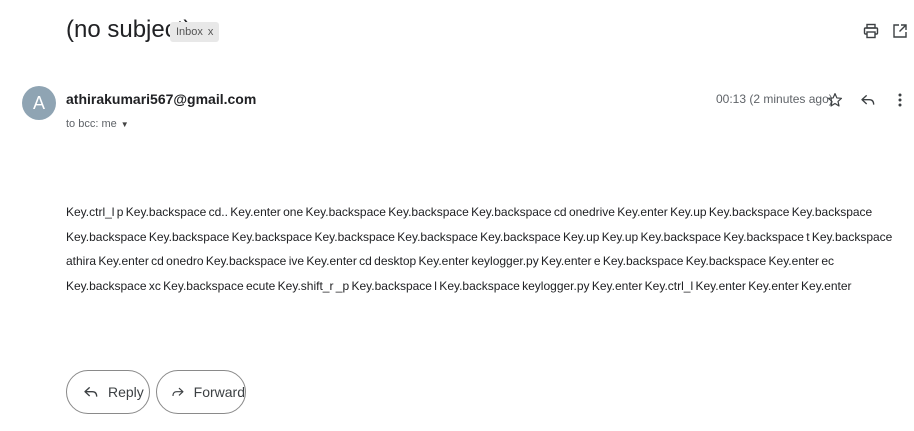 The image size is (914, 431). What do you see at coordinates (178, 392) in the screenshot?
I see `forward-icon` at bounding box center [178, 392].